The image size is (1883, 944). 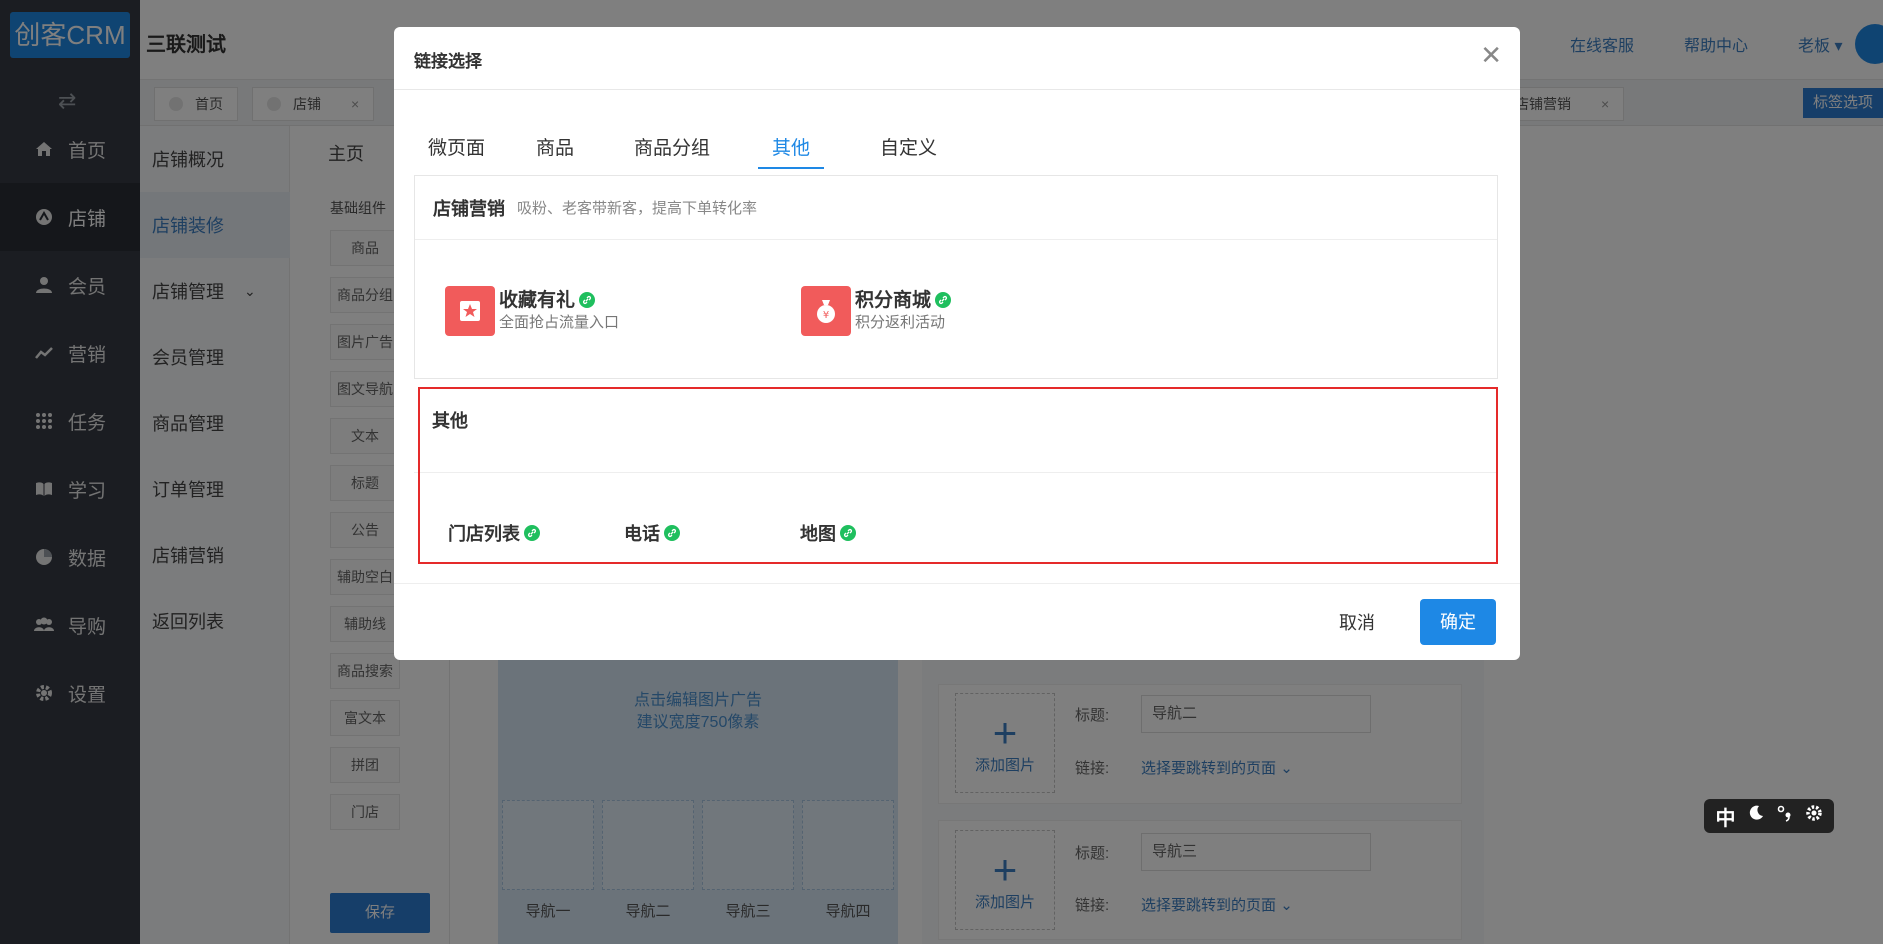 I want to click on section-header: 店铺营销 吸粉、老客带新客，提高下单转化率, so click(x=956, y=208).